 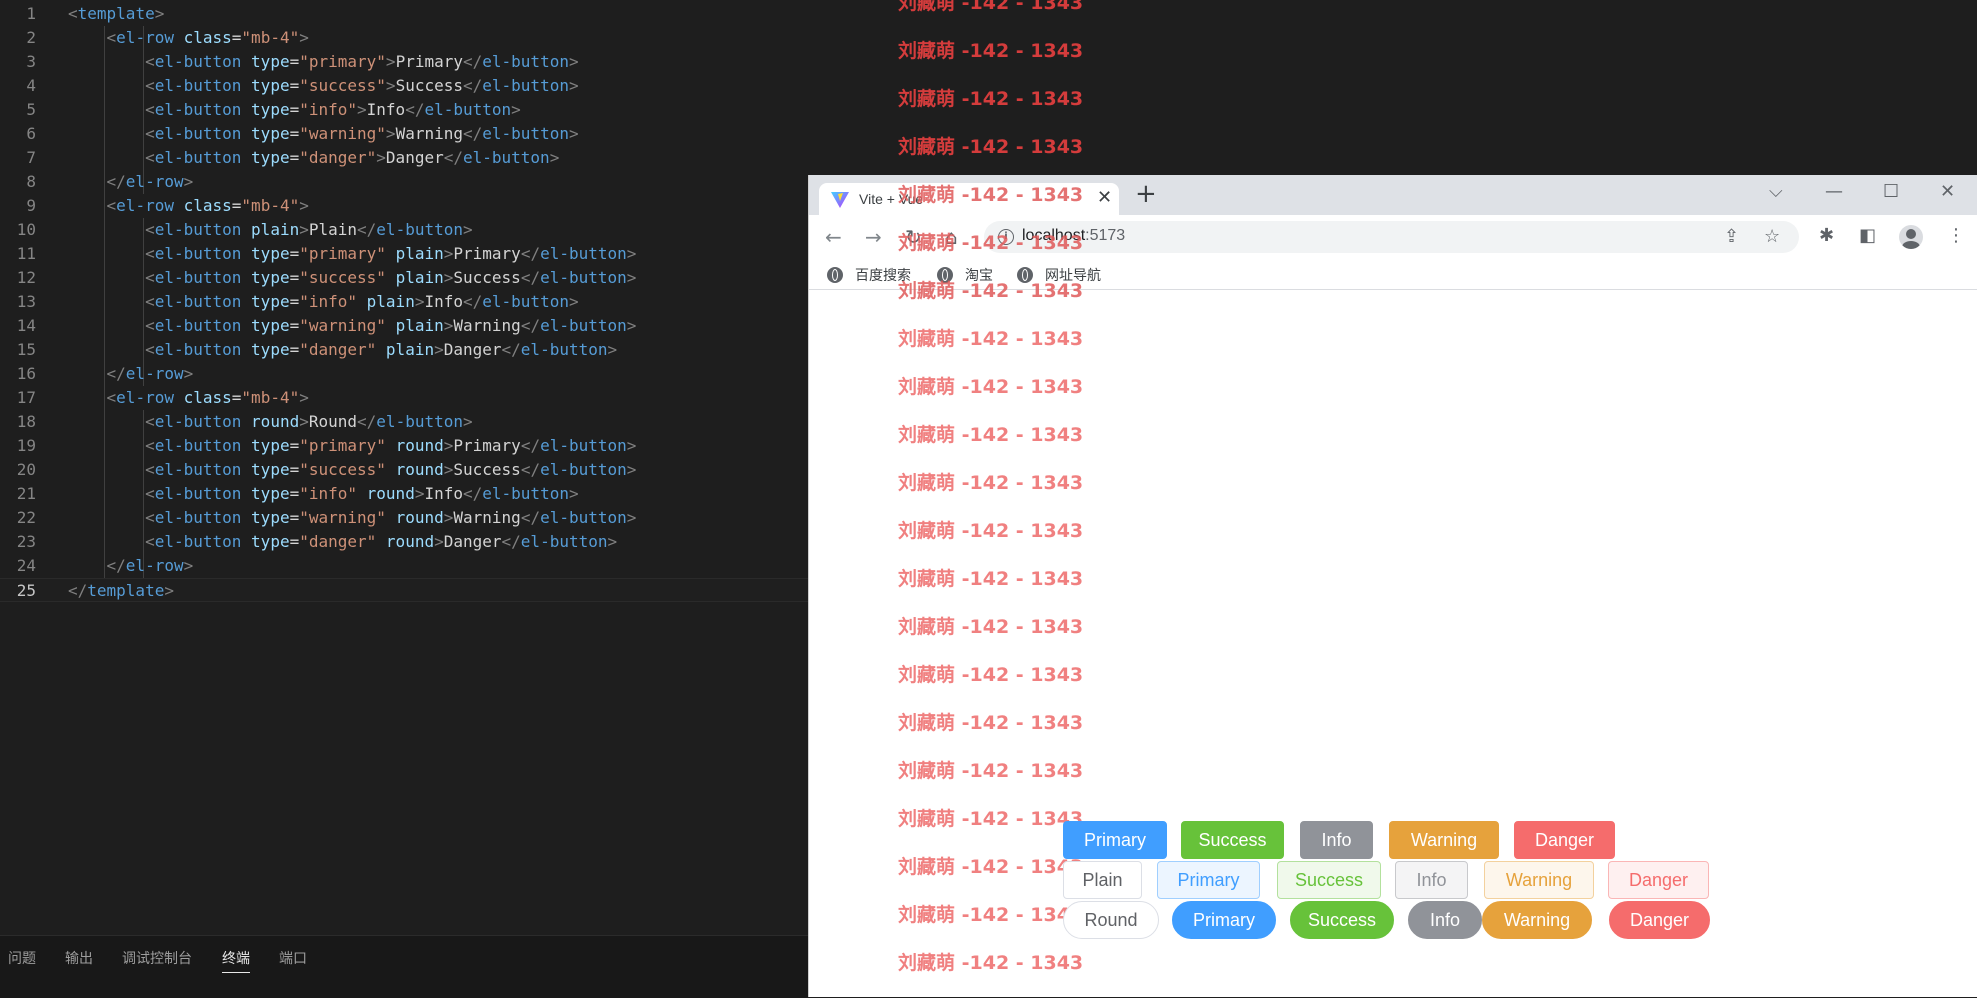 I want to click on line-number: 25, so click(x=26, y=590).